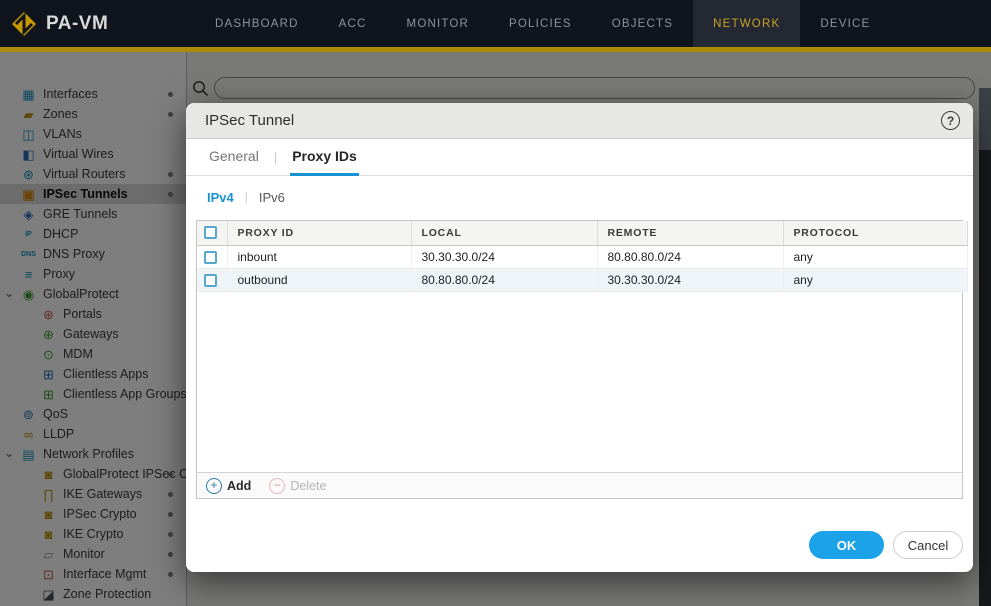 Image resolution: width=991 pixels, height=606 pixels. I want to click on table-row: outbound 80.80.80.0/24 30.30.30.0/24 any, so click(582, 280).